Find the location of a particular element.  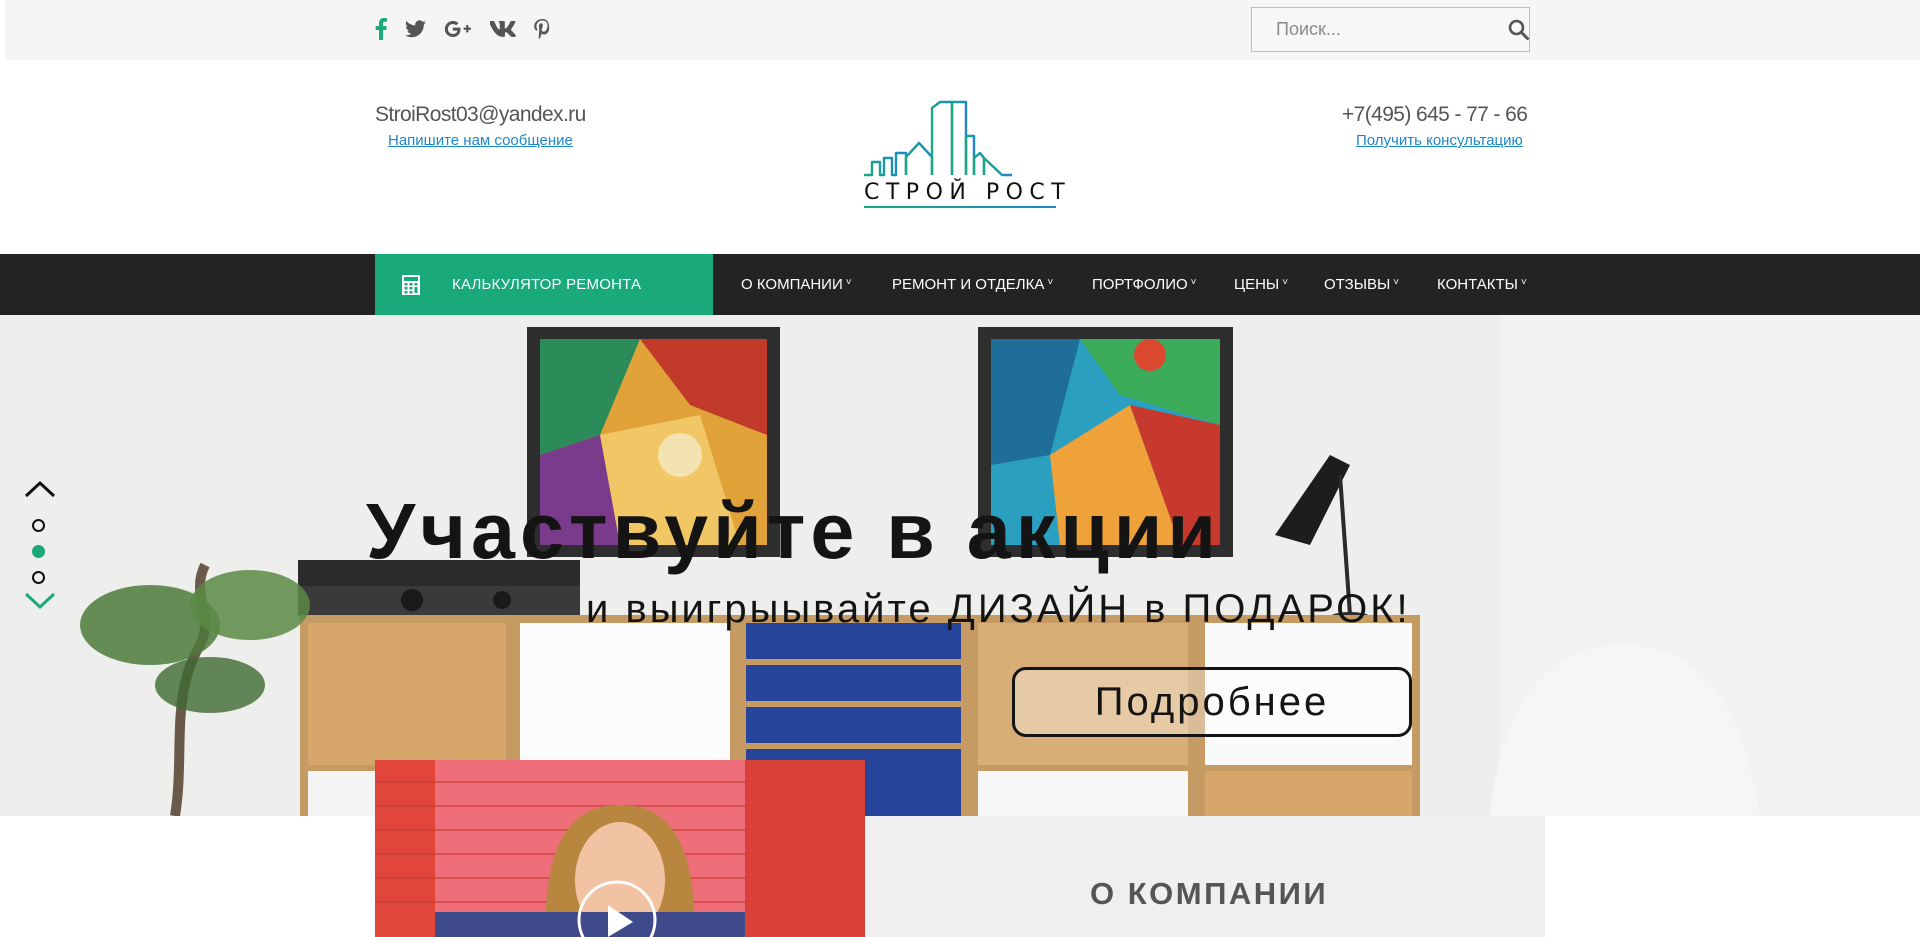

chevron-down-icon is located at coordinates (40, 601).